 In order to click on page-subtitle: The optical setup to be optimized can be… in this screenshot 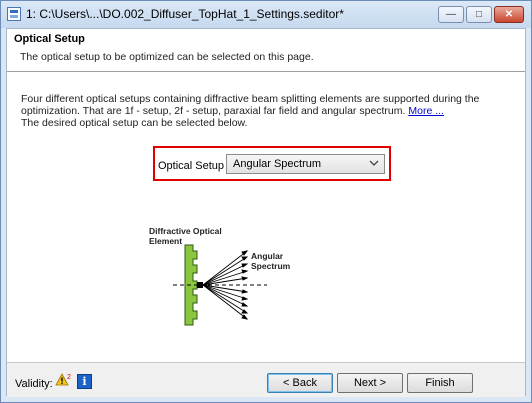, I will do `click(167, 57)`.